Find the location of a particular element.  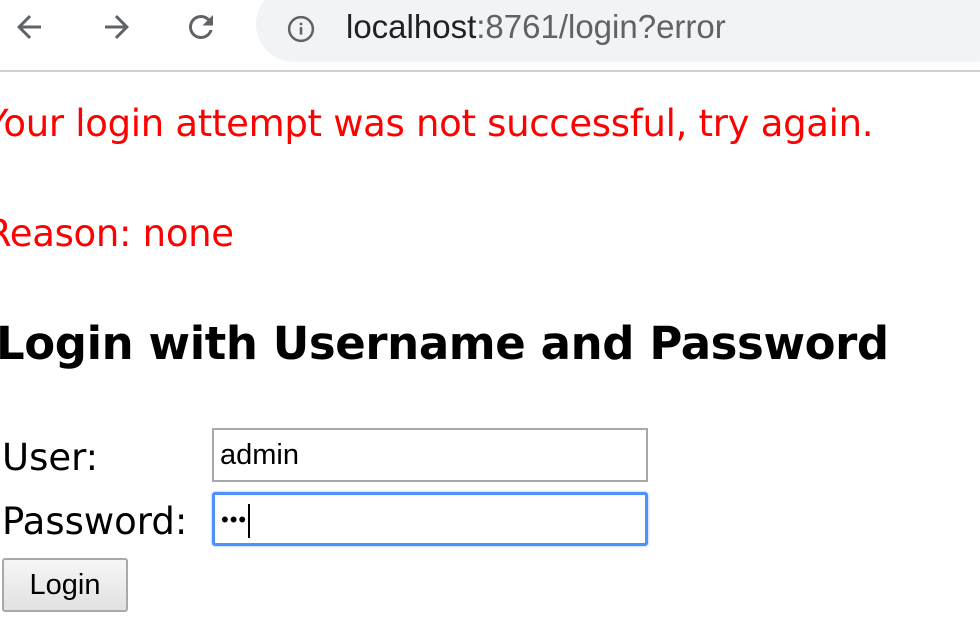

url-path: :8761/login?error is located at coordinates (601, 26).